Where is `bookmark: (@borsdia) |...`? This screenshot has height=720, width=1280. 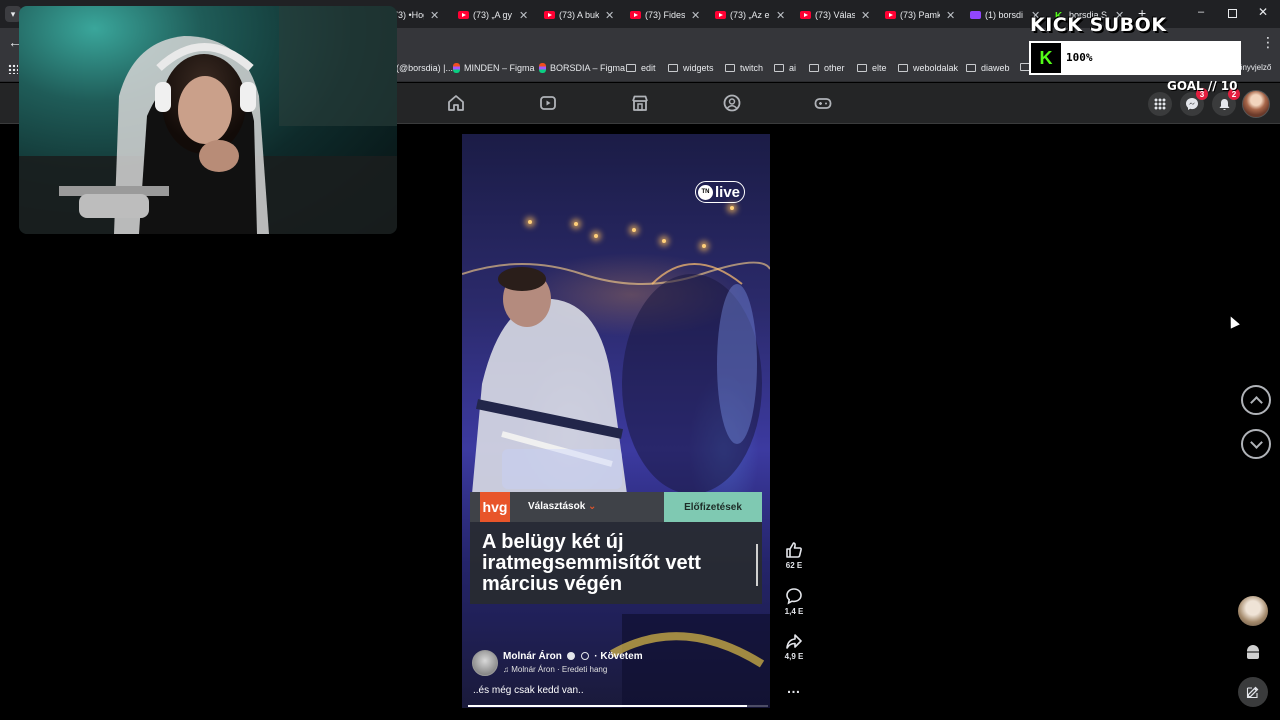
bookmark: (@borsdia) |... is located at coordinates (424, 68).